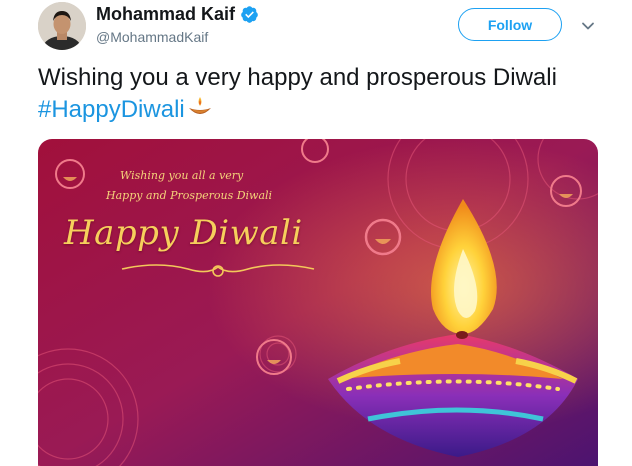 Image resolution: width=632 pixels, height=466 pixels. Describe the element at coordinates (177, 37) in the screenshot. I see `user-handle: @MohammadKaif` at that location.